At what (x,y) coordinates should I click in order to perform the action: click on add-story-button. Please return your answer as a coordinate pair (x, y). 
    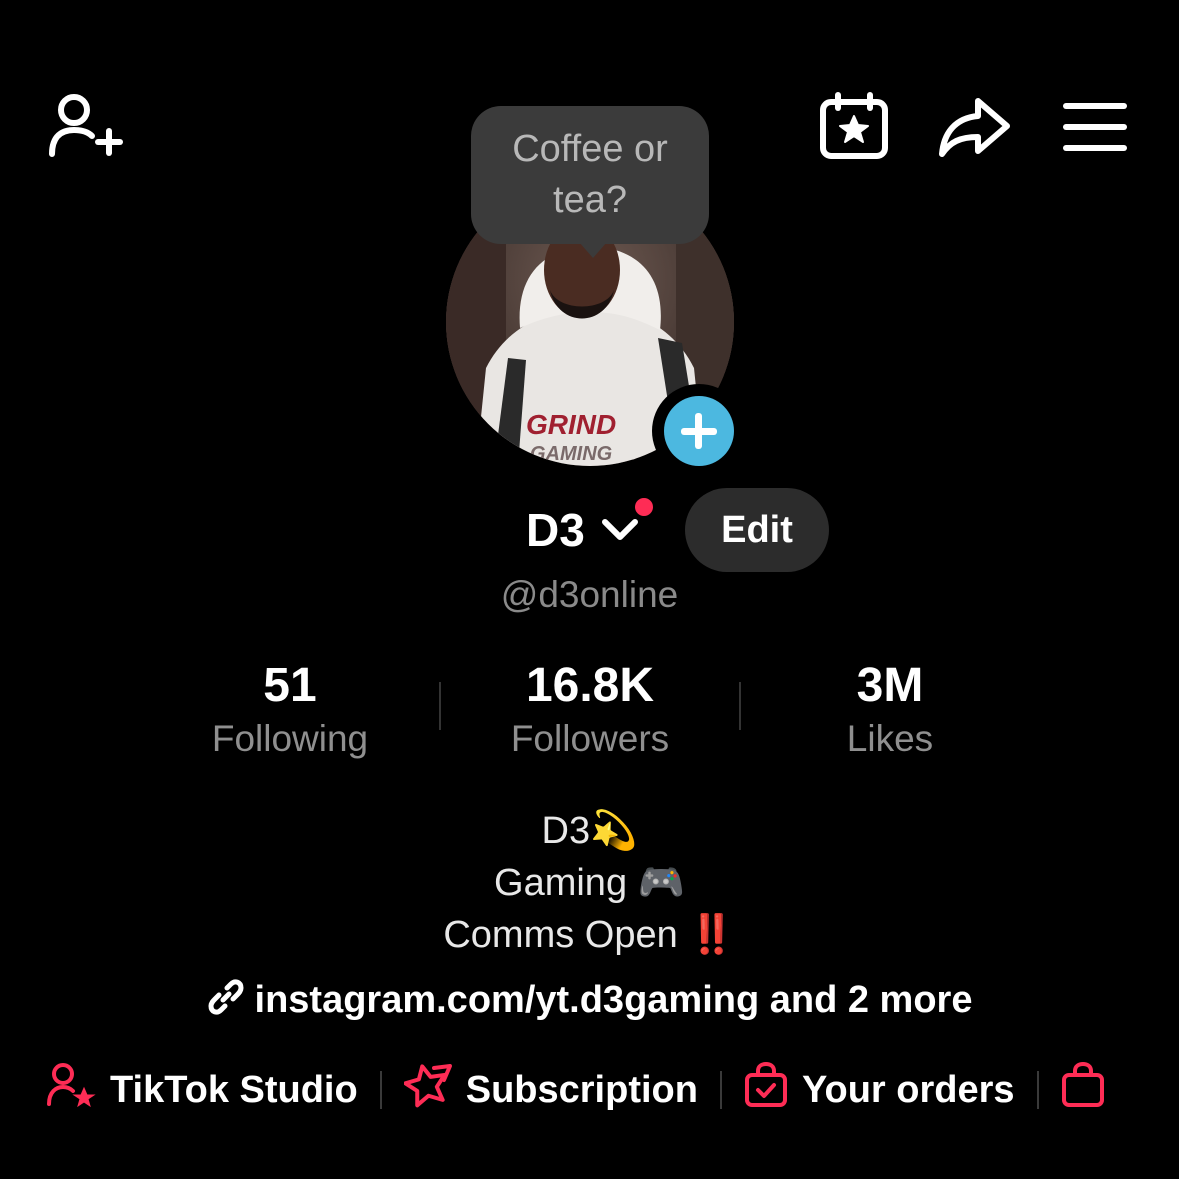
    Looking at the image, I should click on (699, 431).